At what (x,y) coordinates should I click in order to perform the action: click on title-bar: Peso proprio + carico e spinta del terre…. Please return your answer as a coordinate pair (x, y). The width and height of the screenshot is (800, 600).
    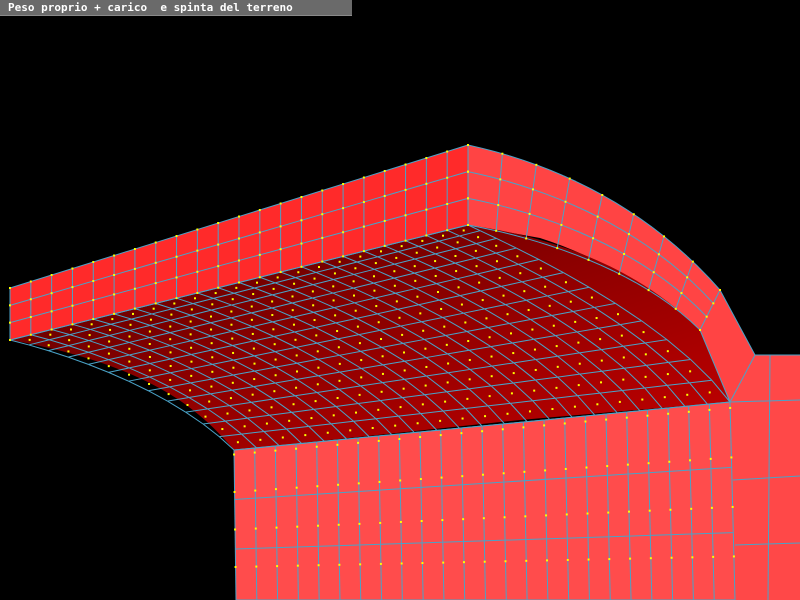
    Looking at the image, I should click on (176, 8).